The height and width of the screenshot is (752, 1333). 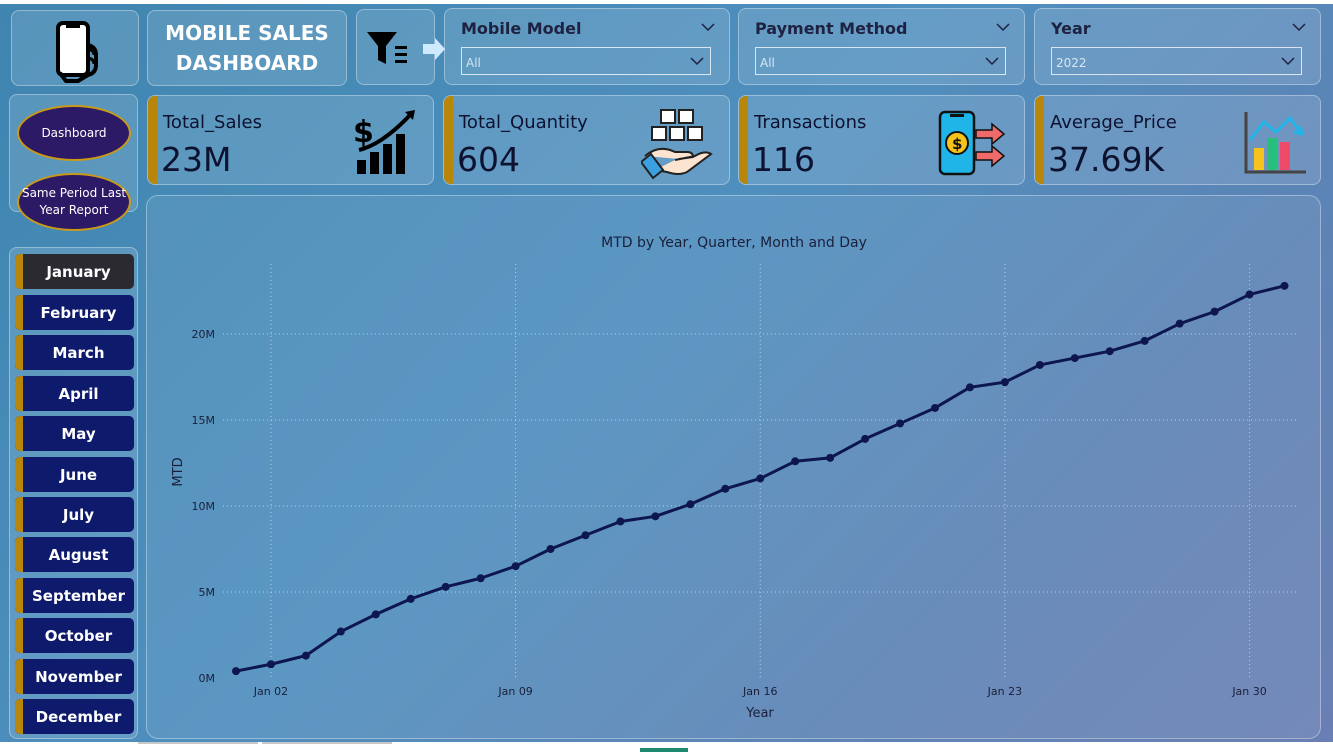 I want to click on x-tick-label: Jan 16, so click(x=759, y=691).